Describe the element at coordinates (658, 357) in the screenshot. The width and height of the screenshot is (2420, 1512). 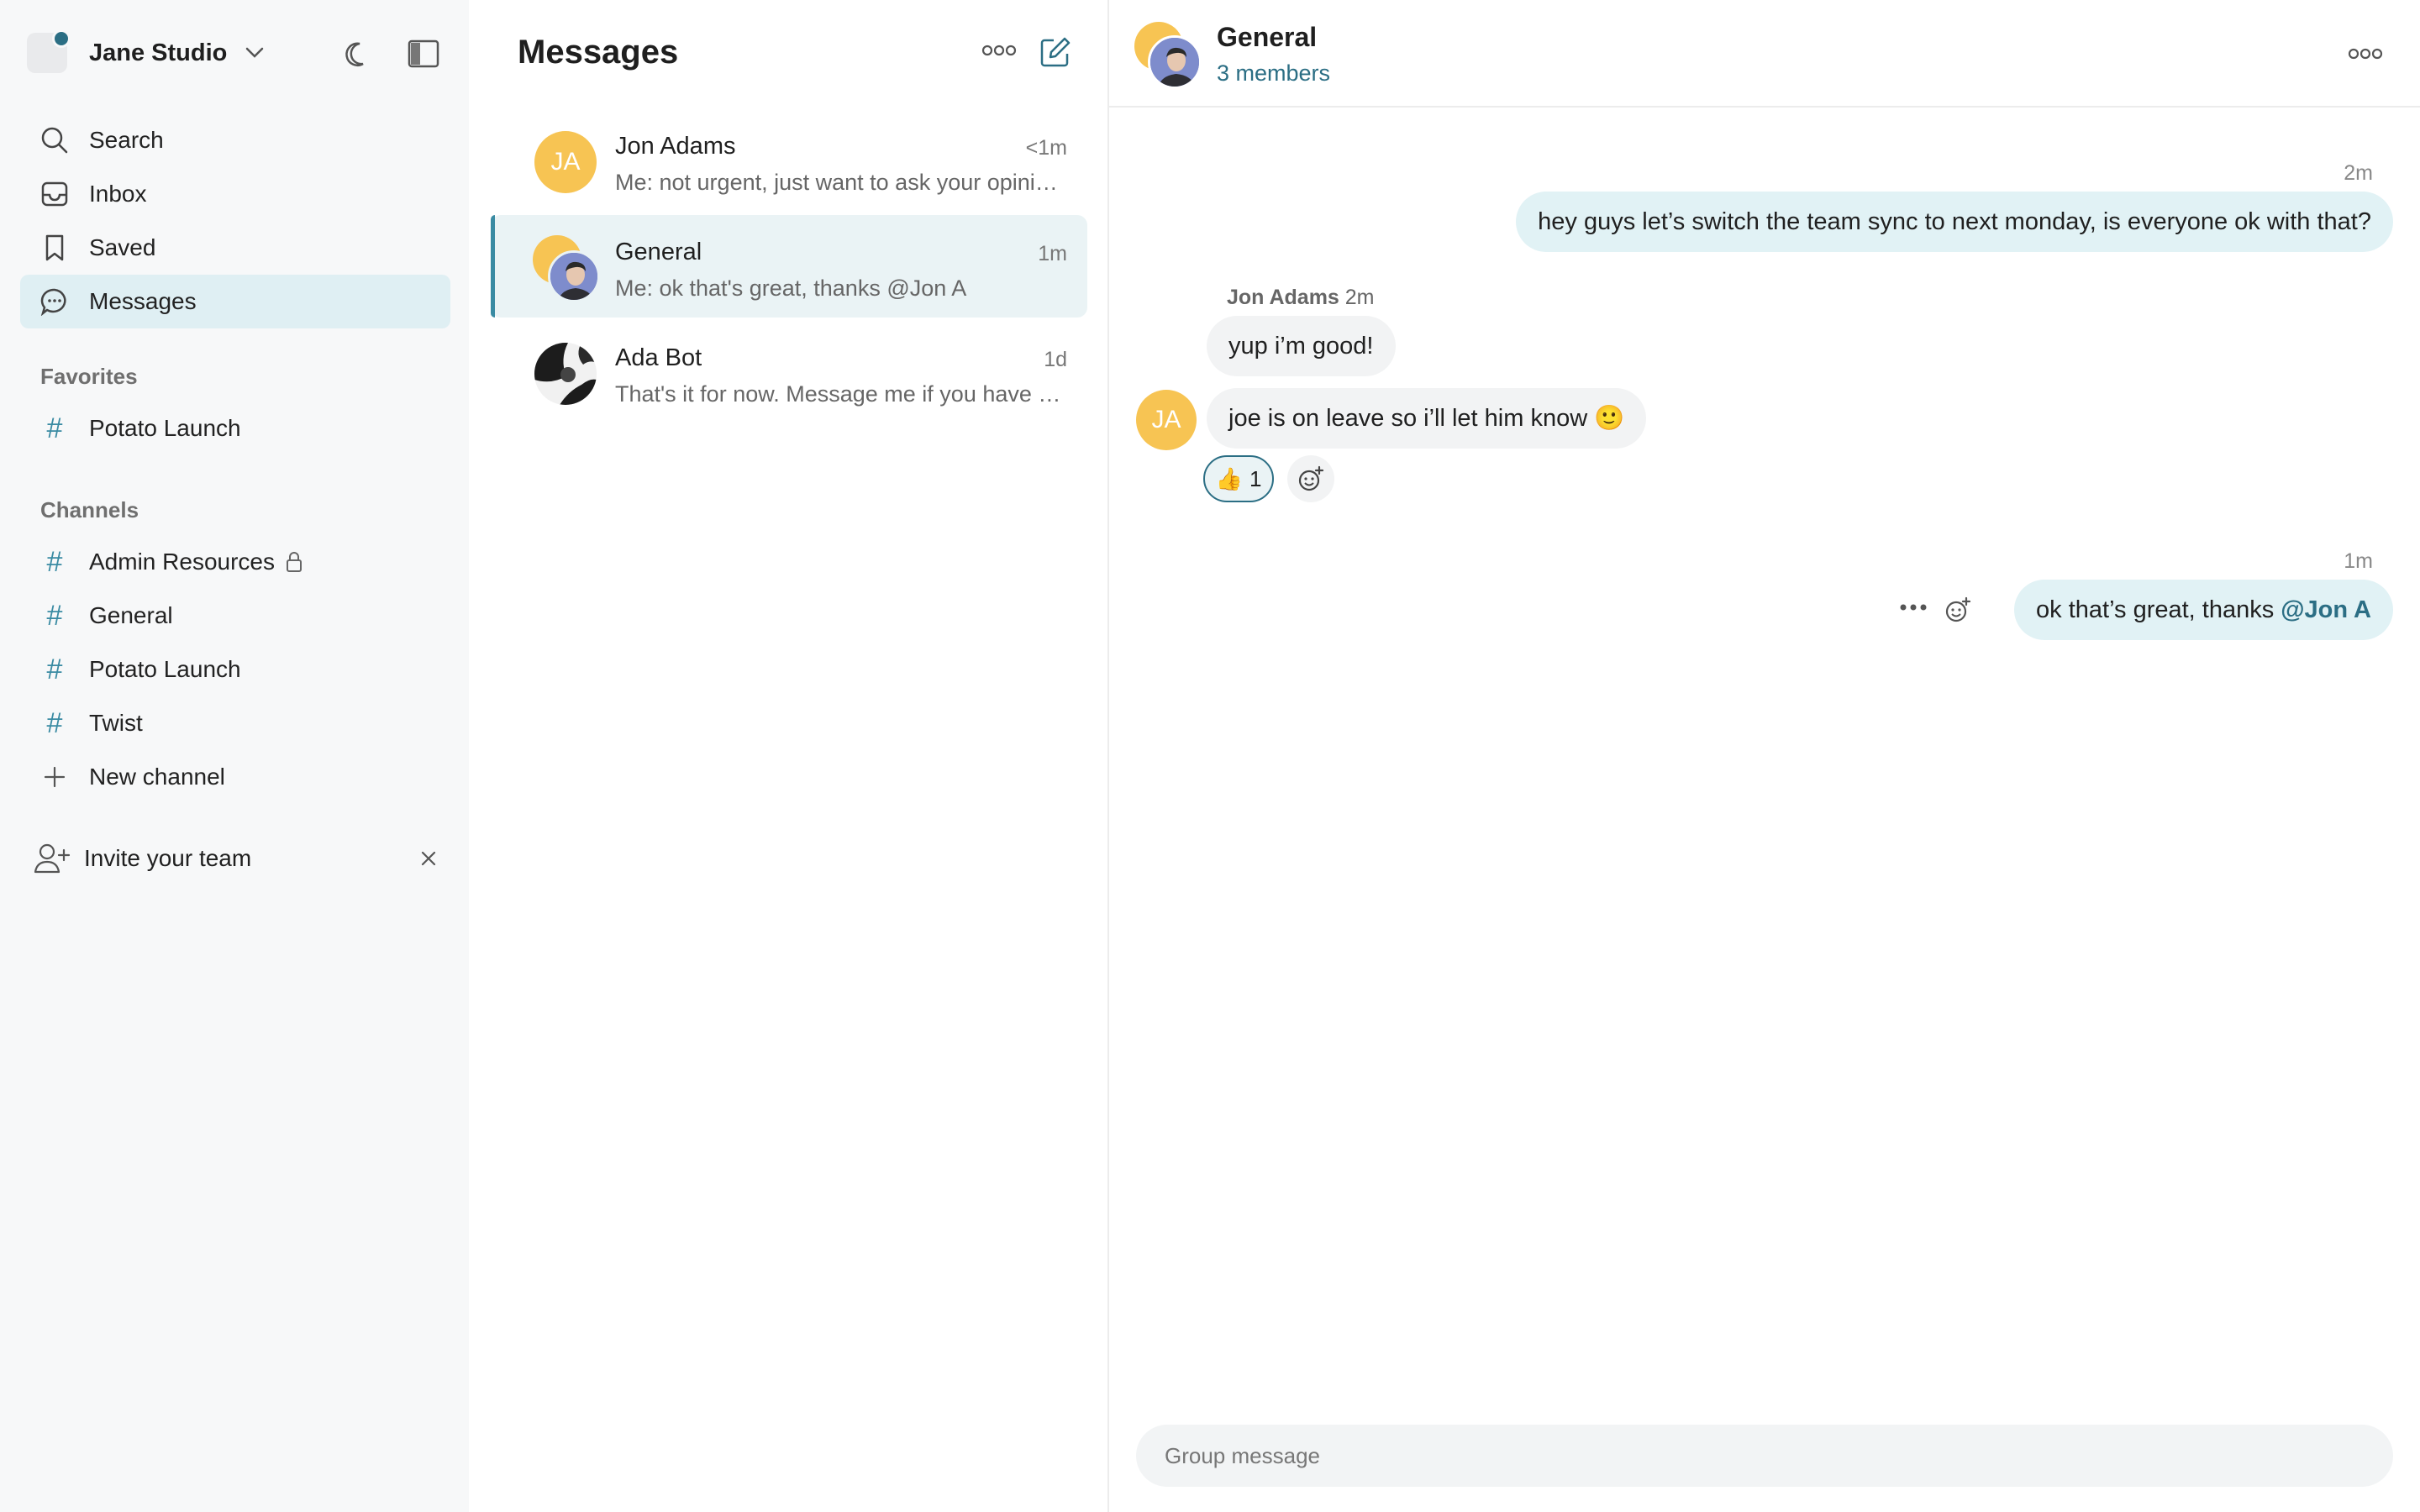
I see `conversation-name: Ada Bot` at that location.